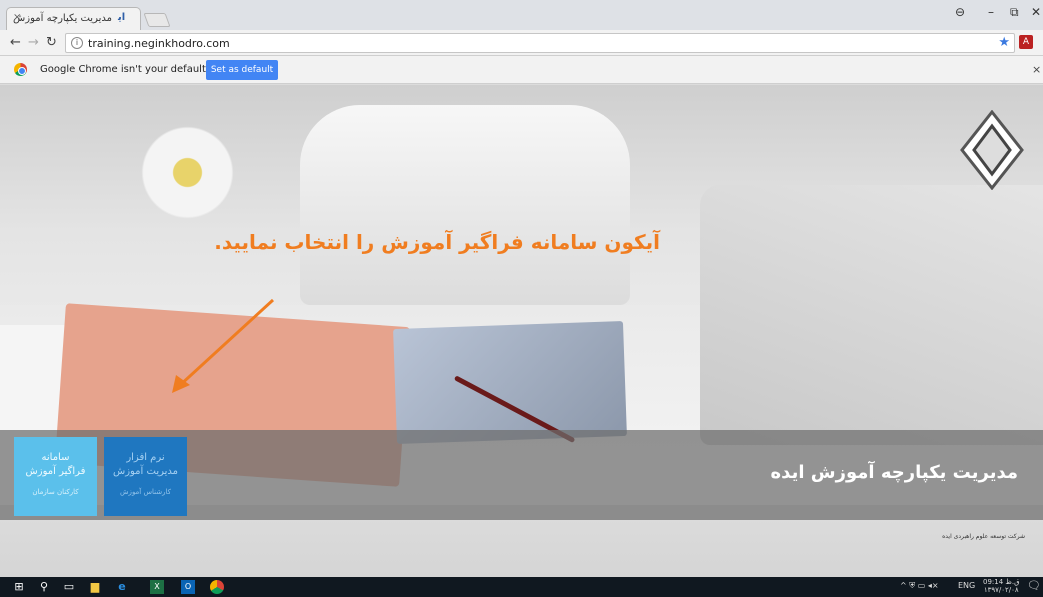  What do you see at coordinates (145, 492) in the screenshot?
I see `tile-sub: کارشناس آموزش` at bounding box center [145, 492].